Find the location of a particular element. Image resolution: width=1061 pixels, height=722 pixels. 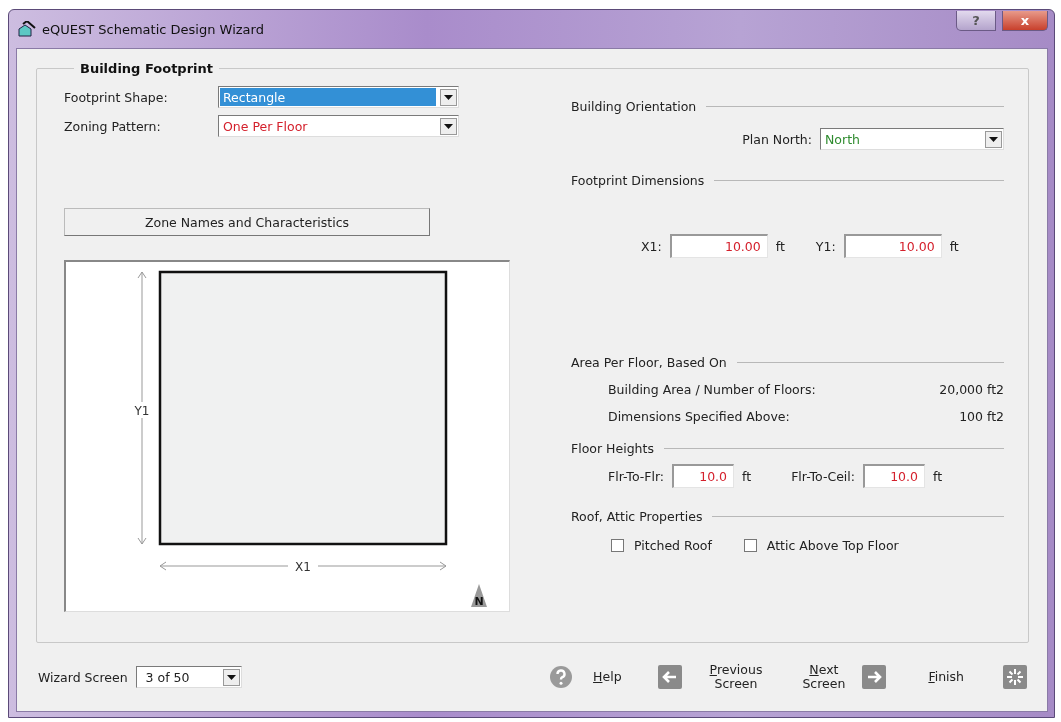

field-label: Zoning Pattern: is located at coordinates (113, 126).